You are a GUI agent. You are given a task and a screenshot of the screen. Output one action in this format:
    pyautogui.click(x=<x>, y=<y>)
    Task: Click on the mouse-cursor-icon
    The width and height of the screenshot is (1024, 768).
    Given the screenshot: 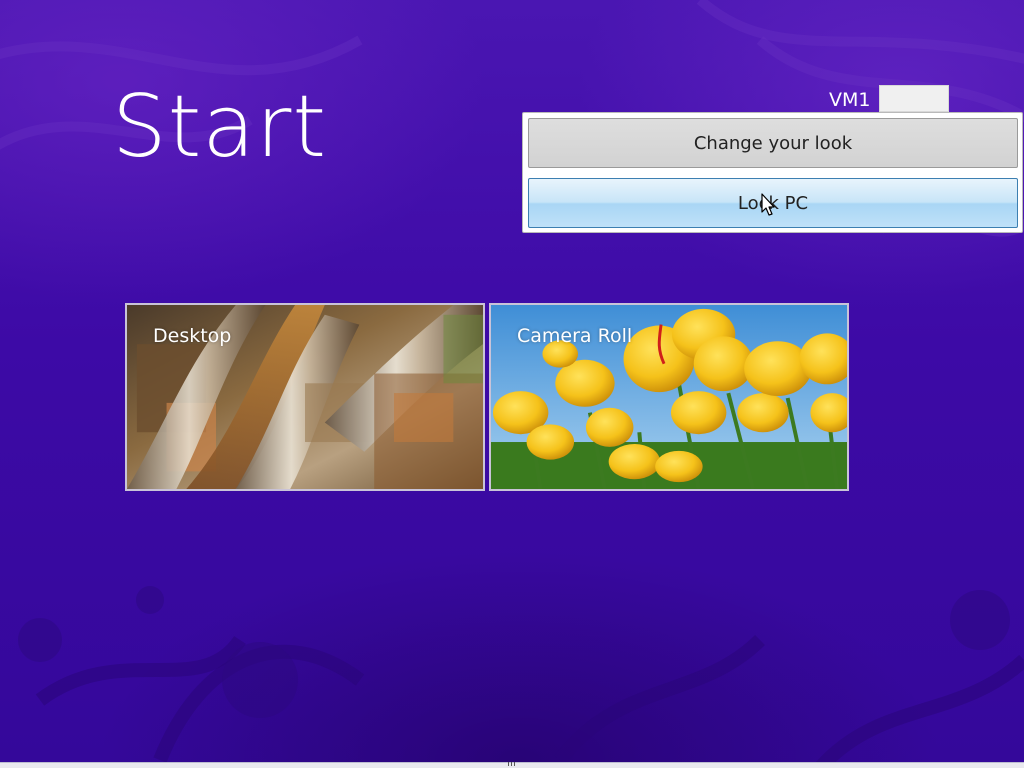 What is the action you would take?
    pyautogui.click(x=768, y=204)
    